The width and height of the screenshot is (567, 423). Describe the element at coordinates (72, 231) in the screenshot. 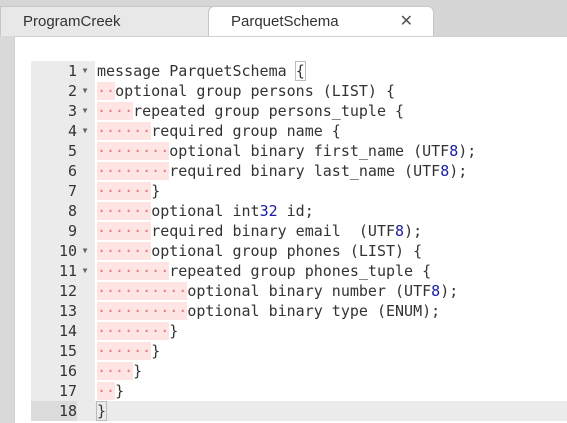

I see `line-number: 9` at that location.